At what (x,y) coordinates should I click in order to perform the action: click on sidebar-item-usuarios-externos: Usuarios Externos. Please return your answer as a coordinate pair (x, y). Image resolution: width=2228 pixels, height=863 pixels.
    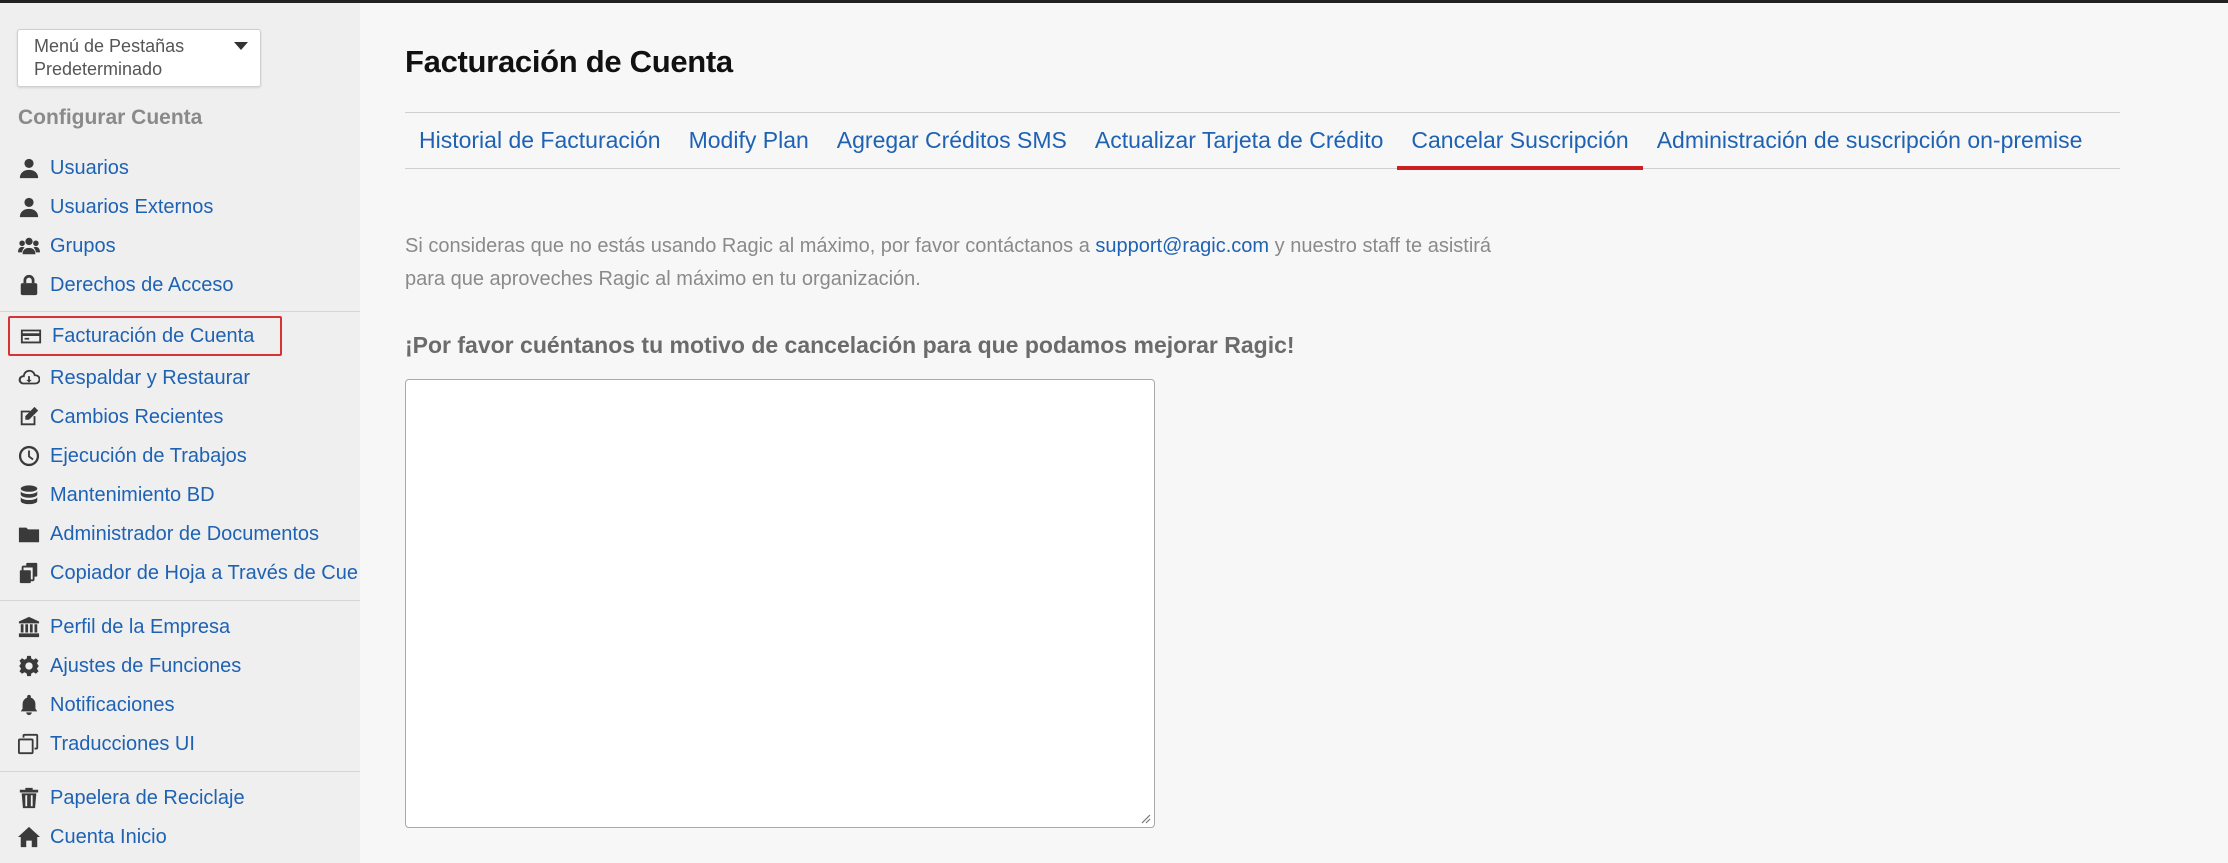
    Looking at the image, I should click on (188, 207).